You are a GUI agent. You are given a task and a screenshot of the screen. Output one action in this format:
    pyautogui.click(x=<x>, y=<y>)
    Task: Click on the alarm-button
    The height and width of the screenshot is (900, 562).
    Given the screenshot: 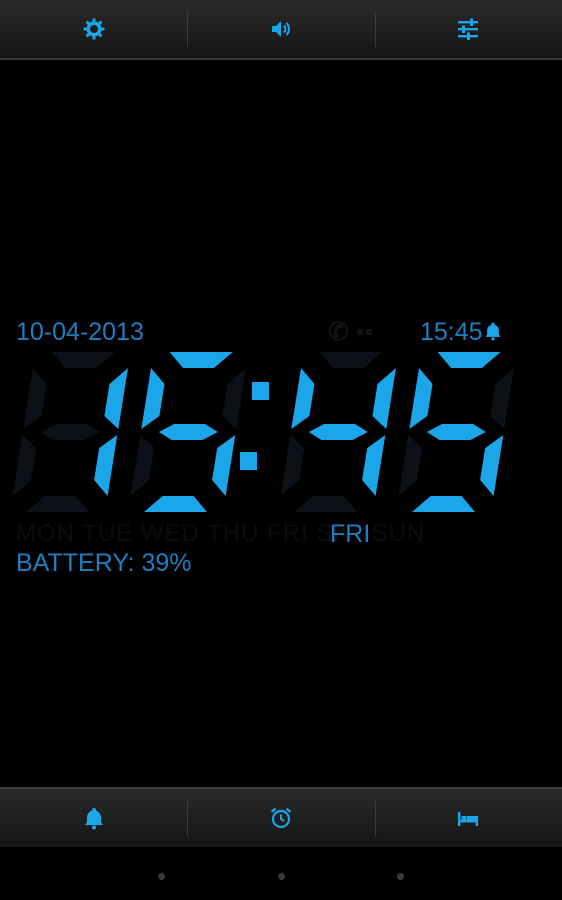 What is the action you would take?
    pyautogui.click(x=93, y=818)
    